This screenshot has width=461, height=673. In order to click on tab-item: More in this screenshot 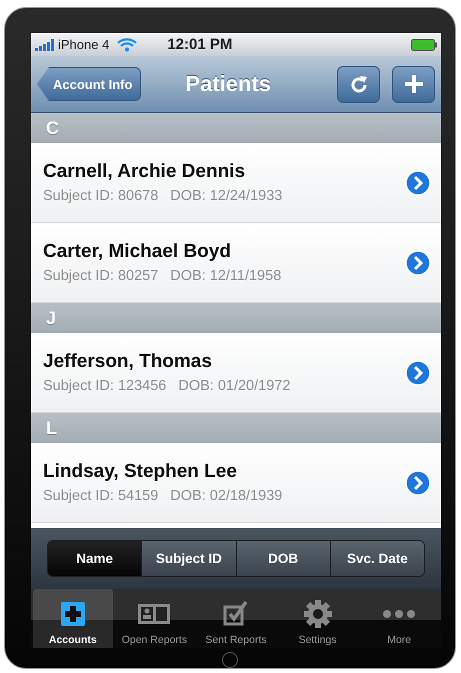, I will do `click(399, 618)`.